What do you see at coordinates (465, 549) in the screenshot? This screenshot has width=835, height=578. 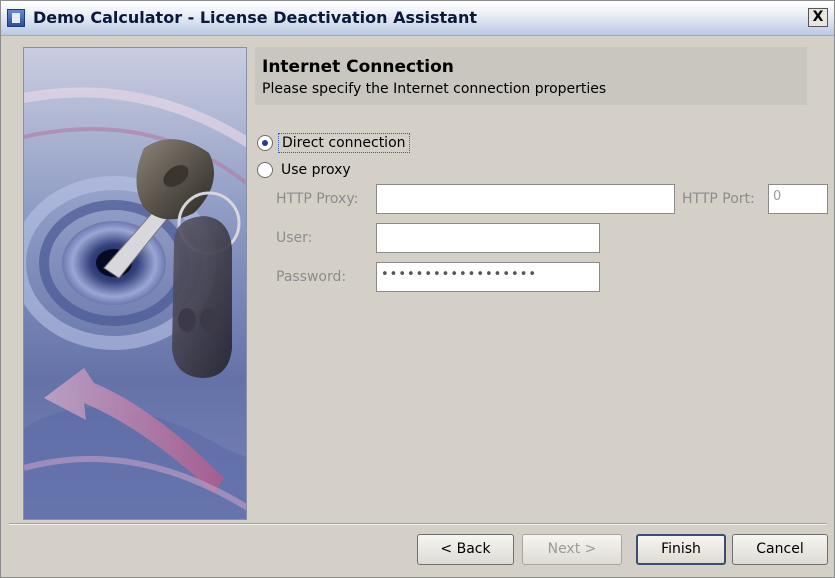 I see `back-button: < Back` at bounding box center [465, 549].